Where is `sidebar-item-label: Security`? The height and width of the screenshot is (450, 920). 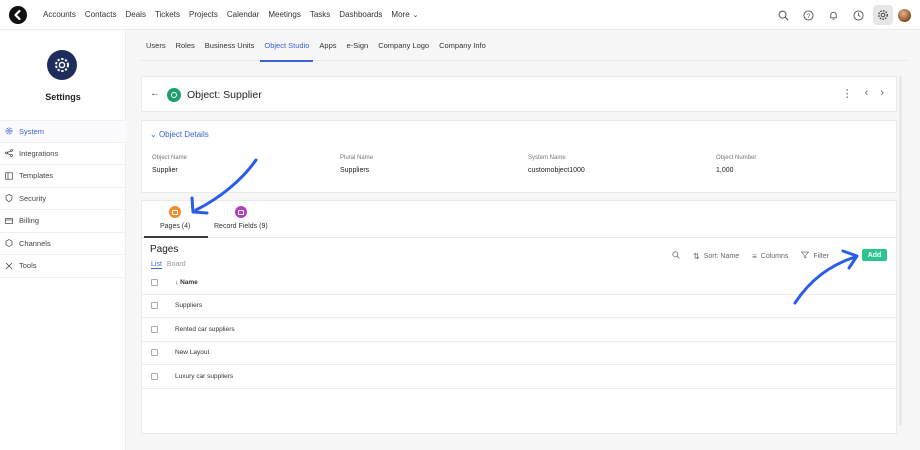
sidebar-item-label: Security is located at coordinates (33, 198).